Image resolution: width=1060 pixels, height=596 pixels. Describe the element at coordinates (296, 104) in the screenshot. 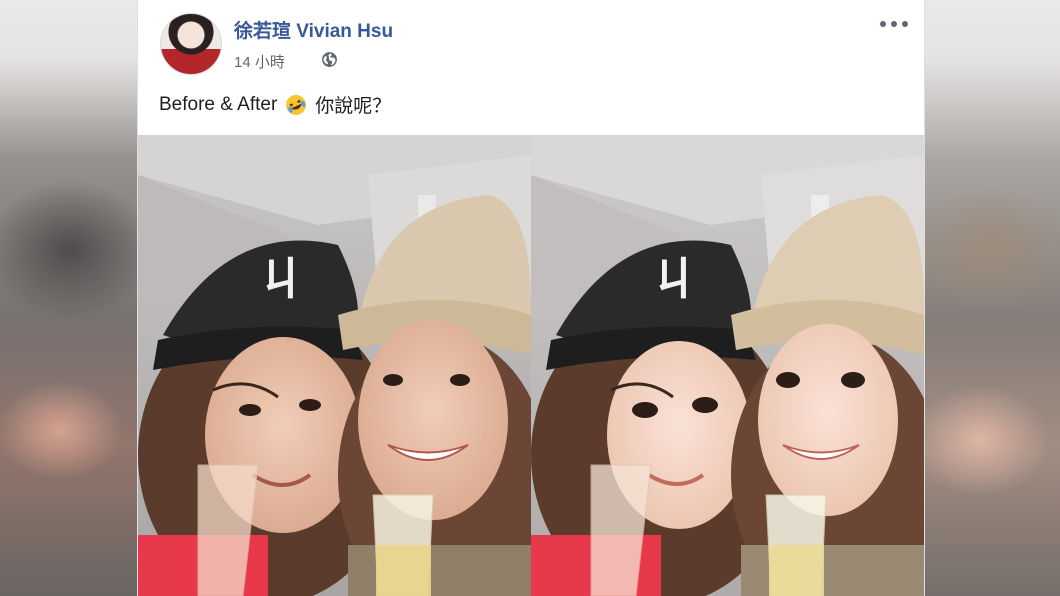

I see `rolling-laughing-emoji-icon` at that location.